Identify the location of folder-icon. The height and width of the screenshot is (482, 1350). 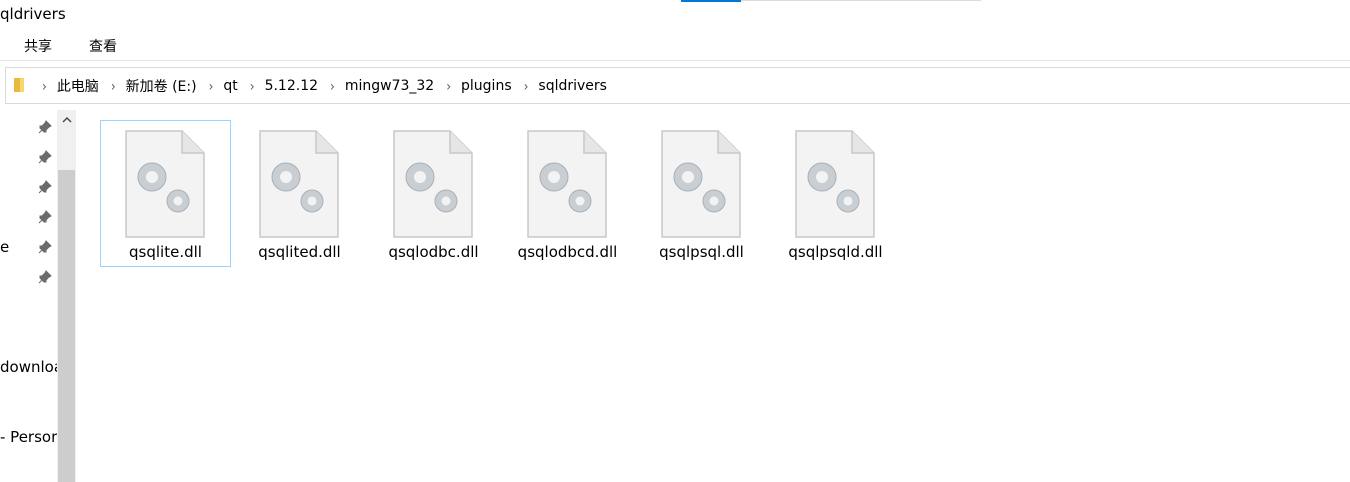
(19, 85).